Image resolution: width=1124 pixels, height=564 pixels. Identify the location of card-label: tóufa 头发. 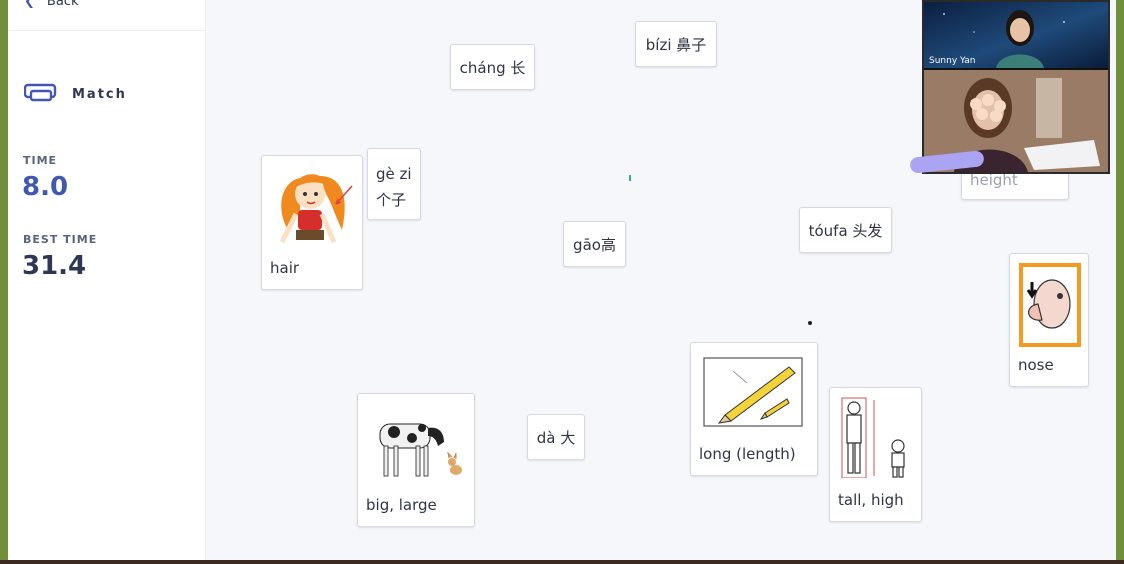
(845, 230).